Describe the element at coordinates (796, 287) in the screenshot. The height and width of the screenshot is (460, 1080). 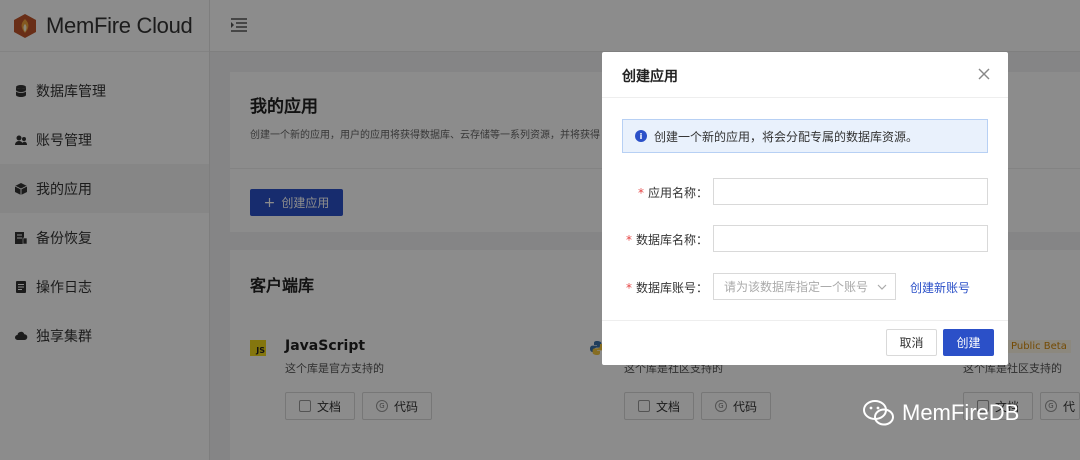
I see `db-account-placeholder: 请为该数据库指定一个账号` at that location.